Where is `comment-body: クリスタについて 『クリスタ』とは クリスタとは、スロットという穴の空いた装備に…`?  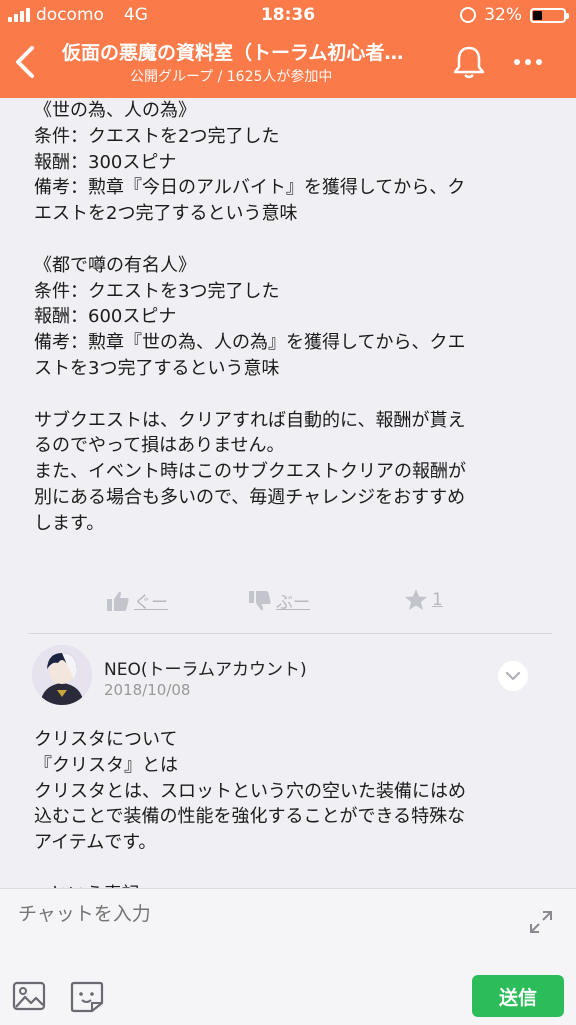 comment-body: クリスタについて 『クリスタ』とは クリスタとは、スロットという穴の空いた装備に… is located at coordinates (250, 808).